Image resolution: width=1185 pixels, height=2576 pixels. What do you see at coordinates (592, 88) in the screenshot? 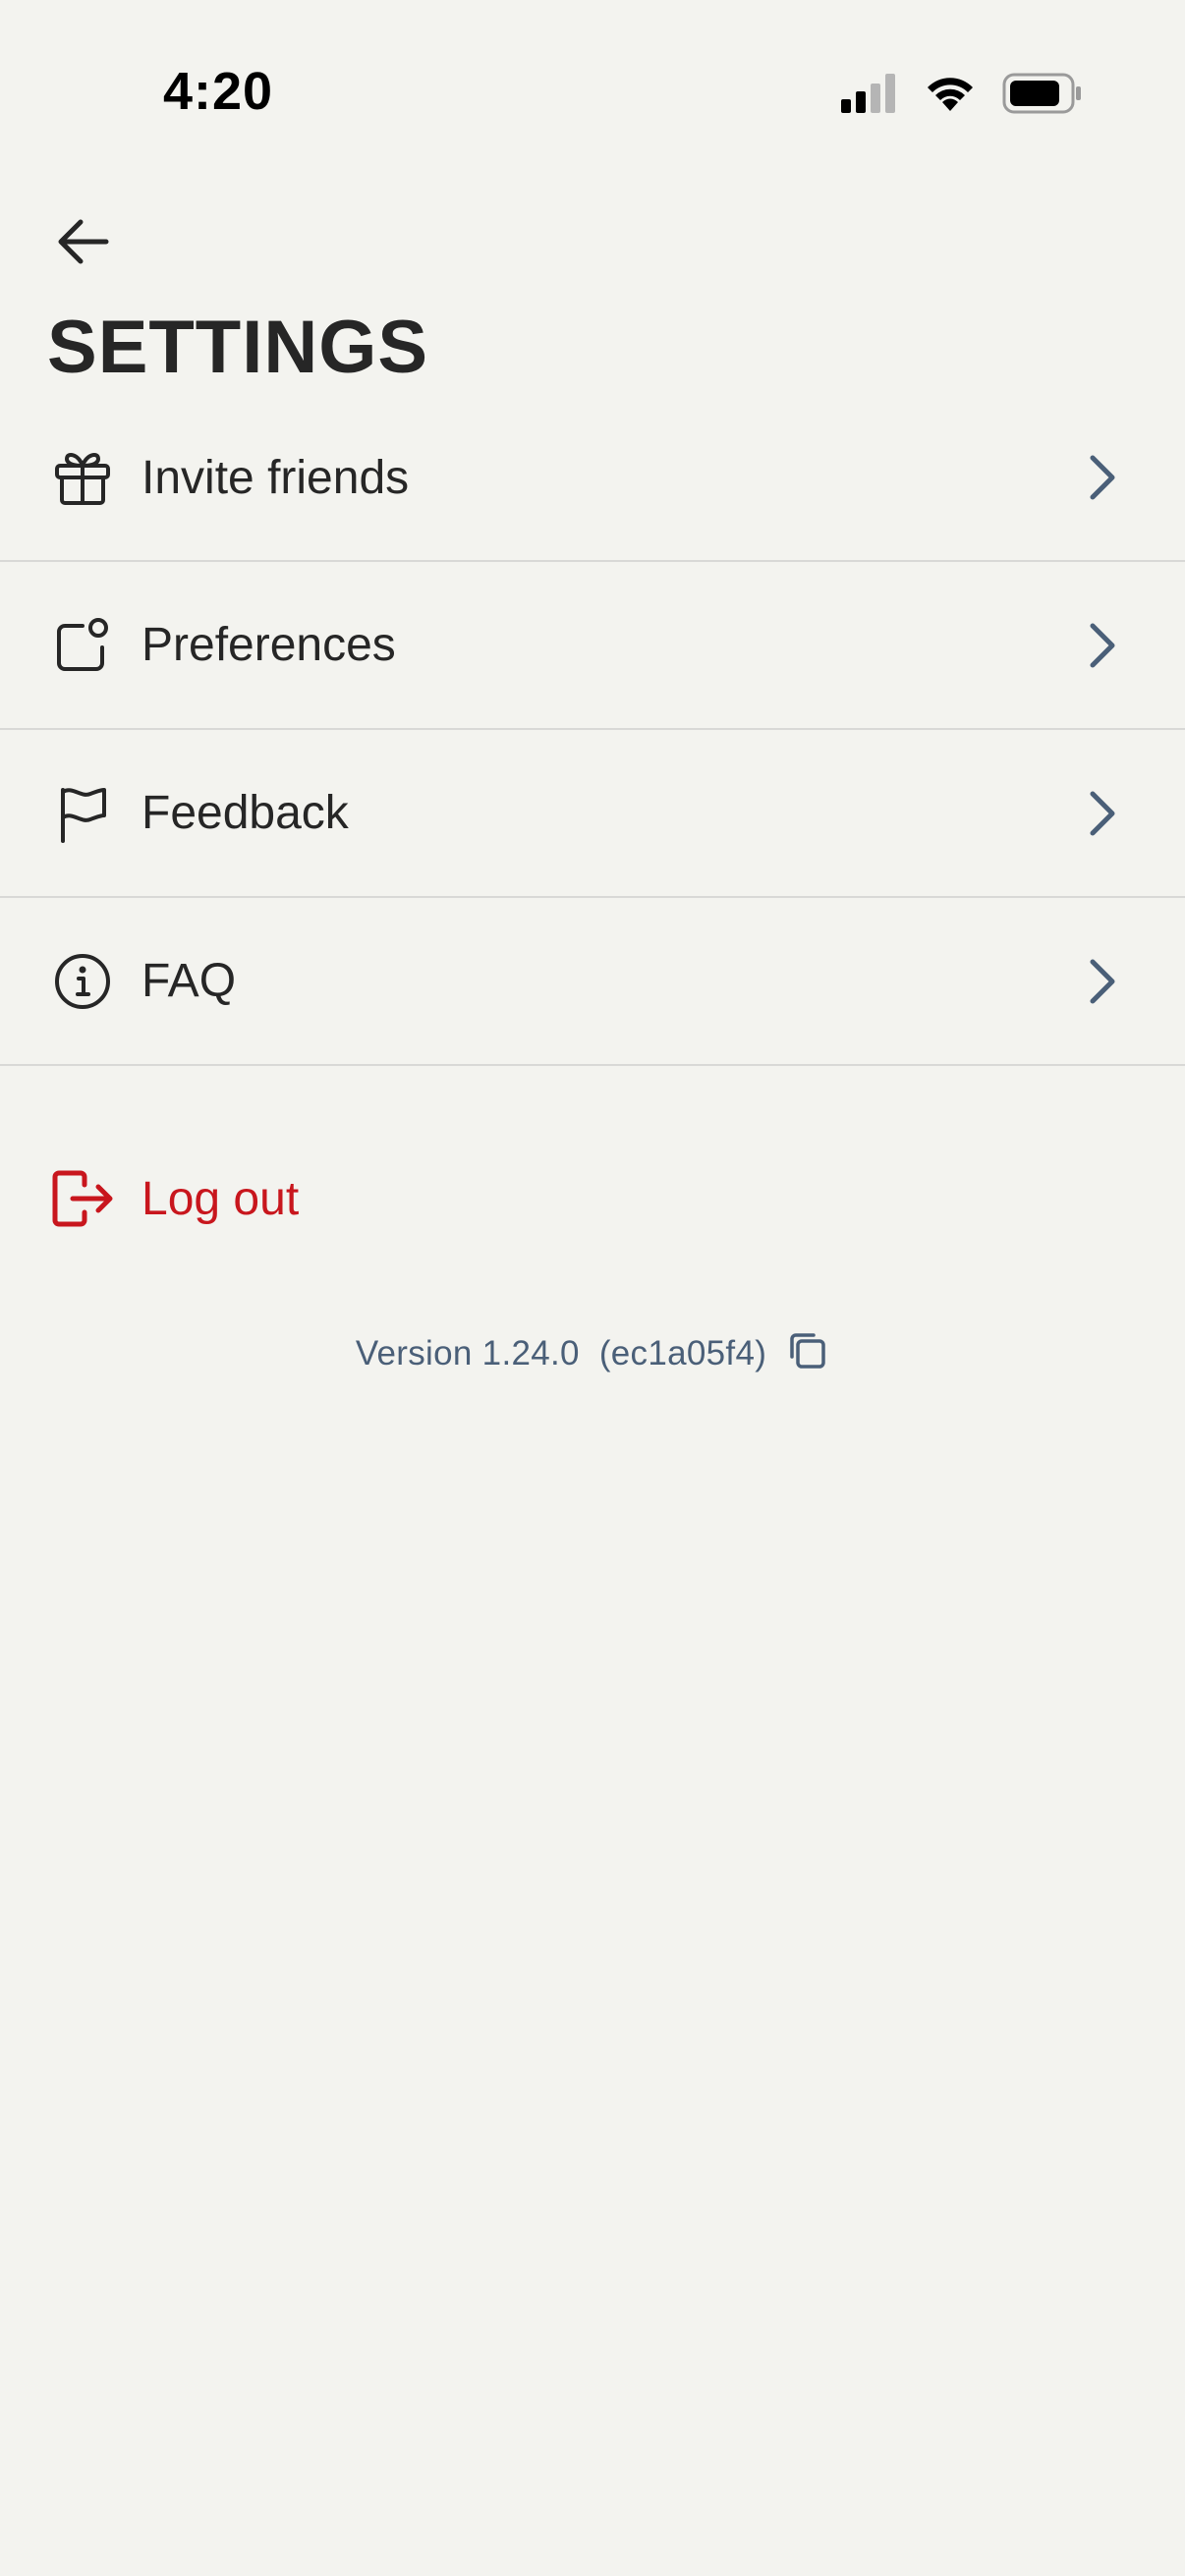
I see `status-bar: 4:20` at bounding box center [592, 88].